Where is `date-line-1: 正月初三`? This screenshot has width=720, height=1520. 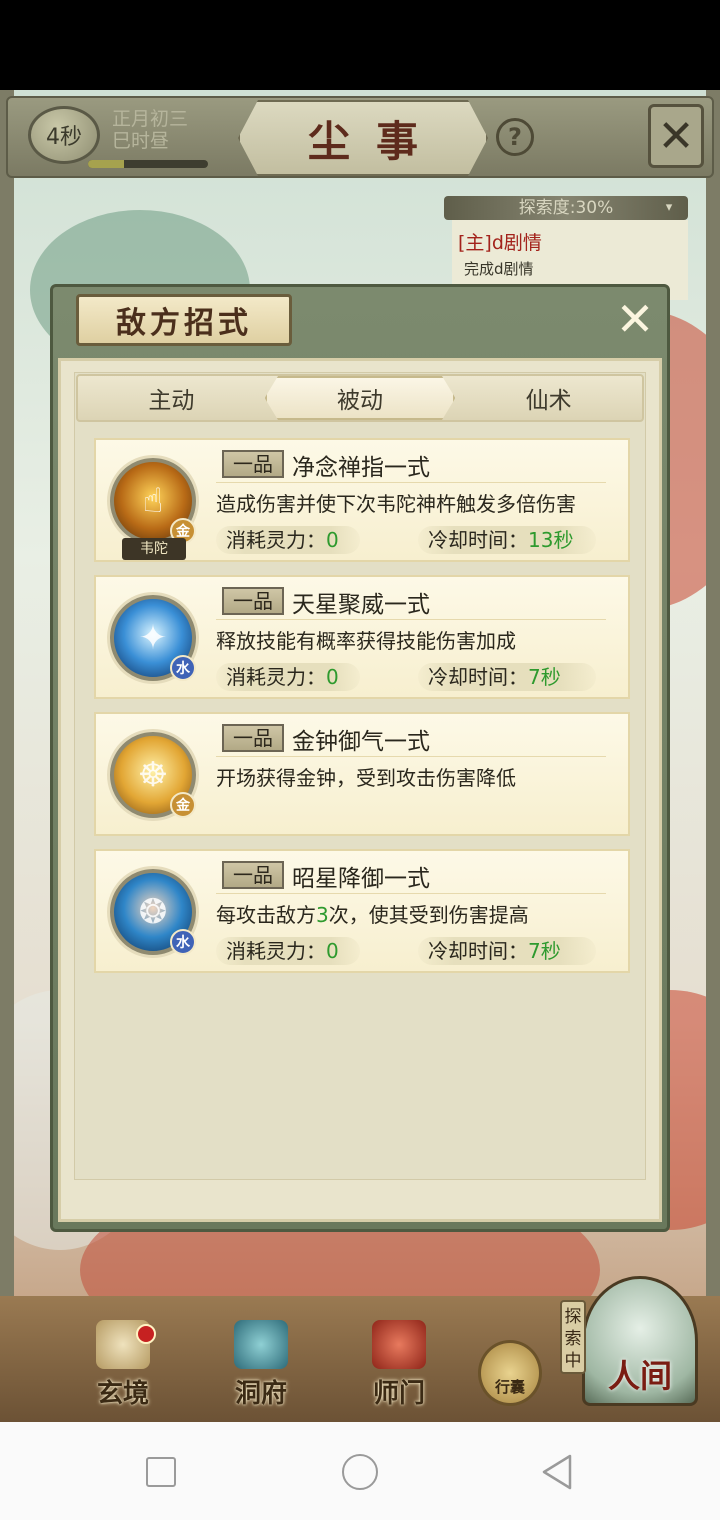 date-line-1: 正月初三 is located at coordinates (150, 119).